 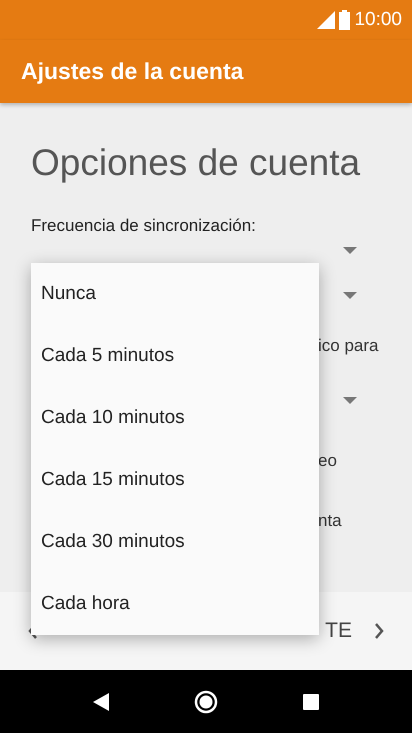 I want to click on home-icon, so click(x=206, y=702).